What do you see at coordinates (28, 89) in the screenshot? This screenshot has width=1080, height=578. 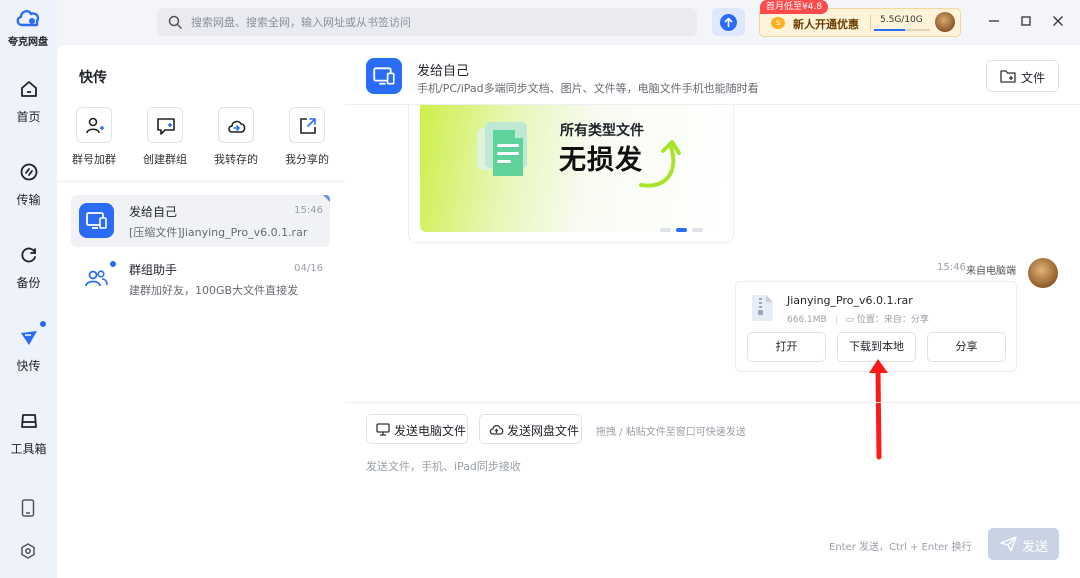 I see `home-icon` at bounding box center [28, 89].